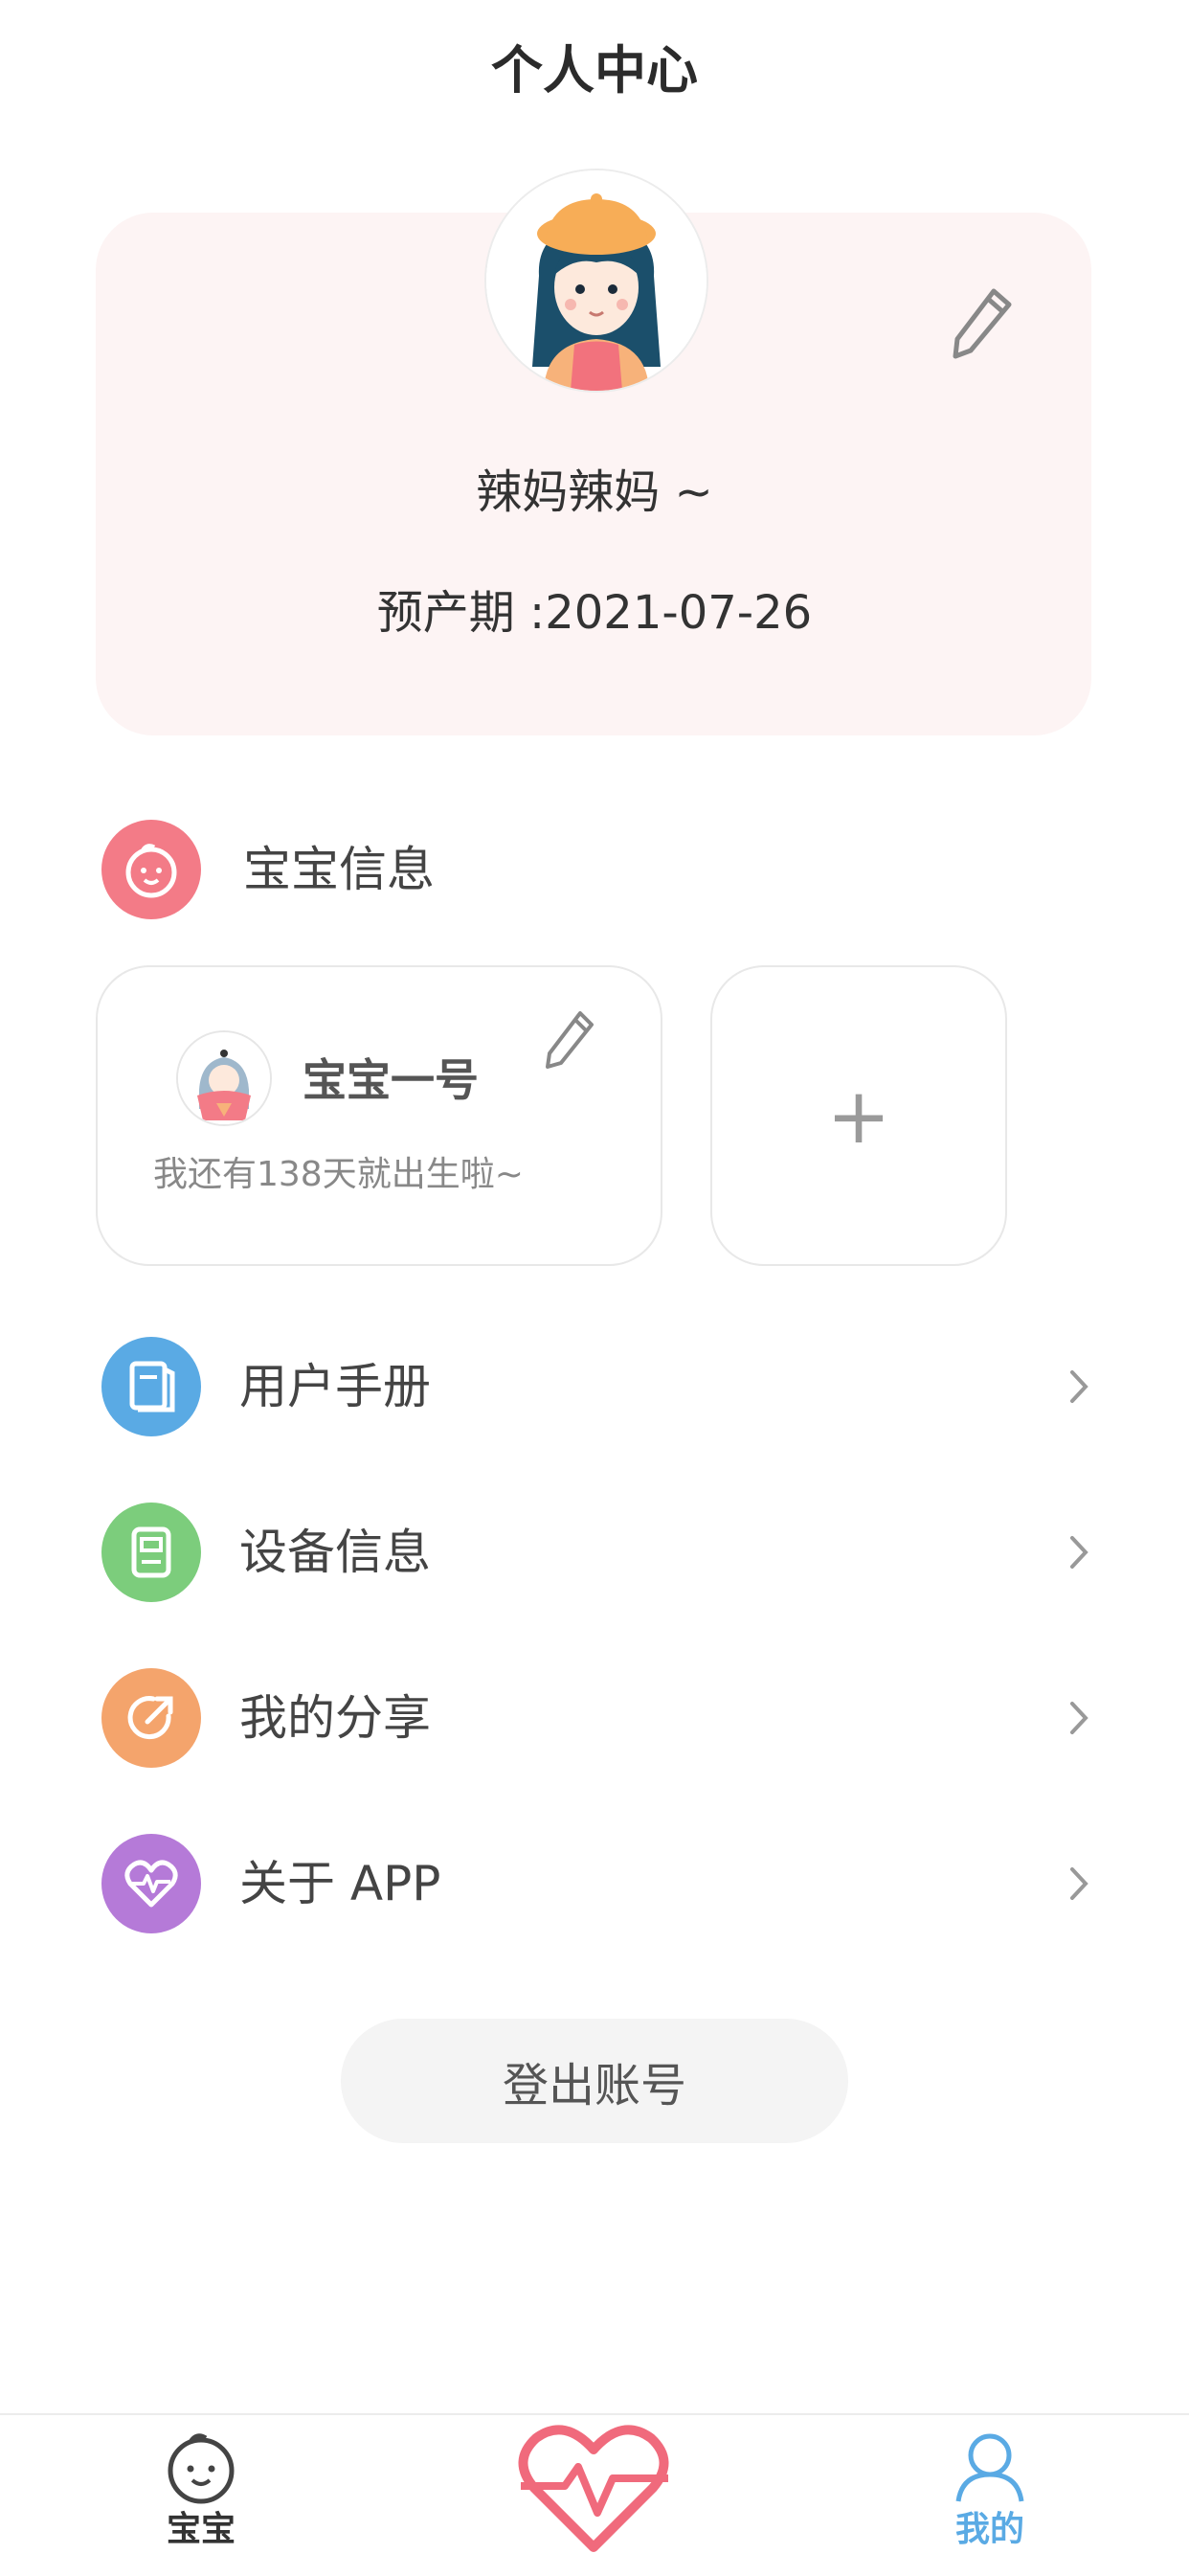  Describe the element at coordinates (594, 70) in the screenshot. I see `page-title: 个人中心` at that location.